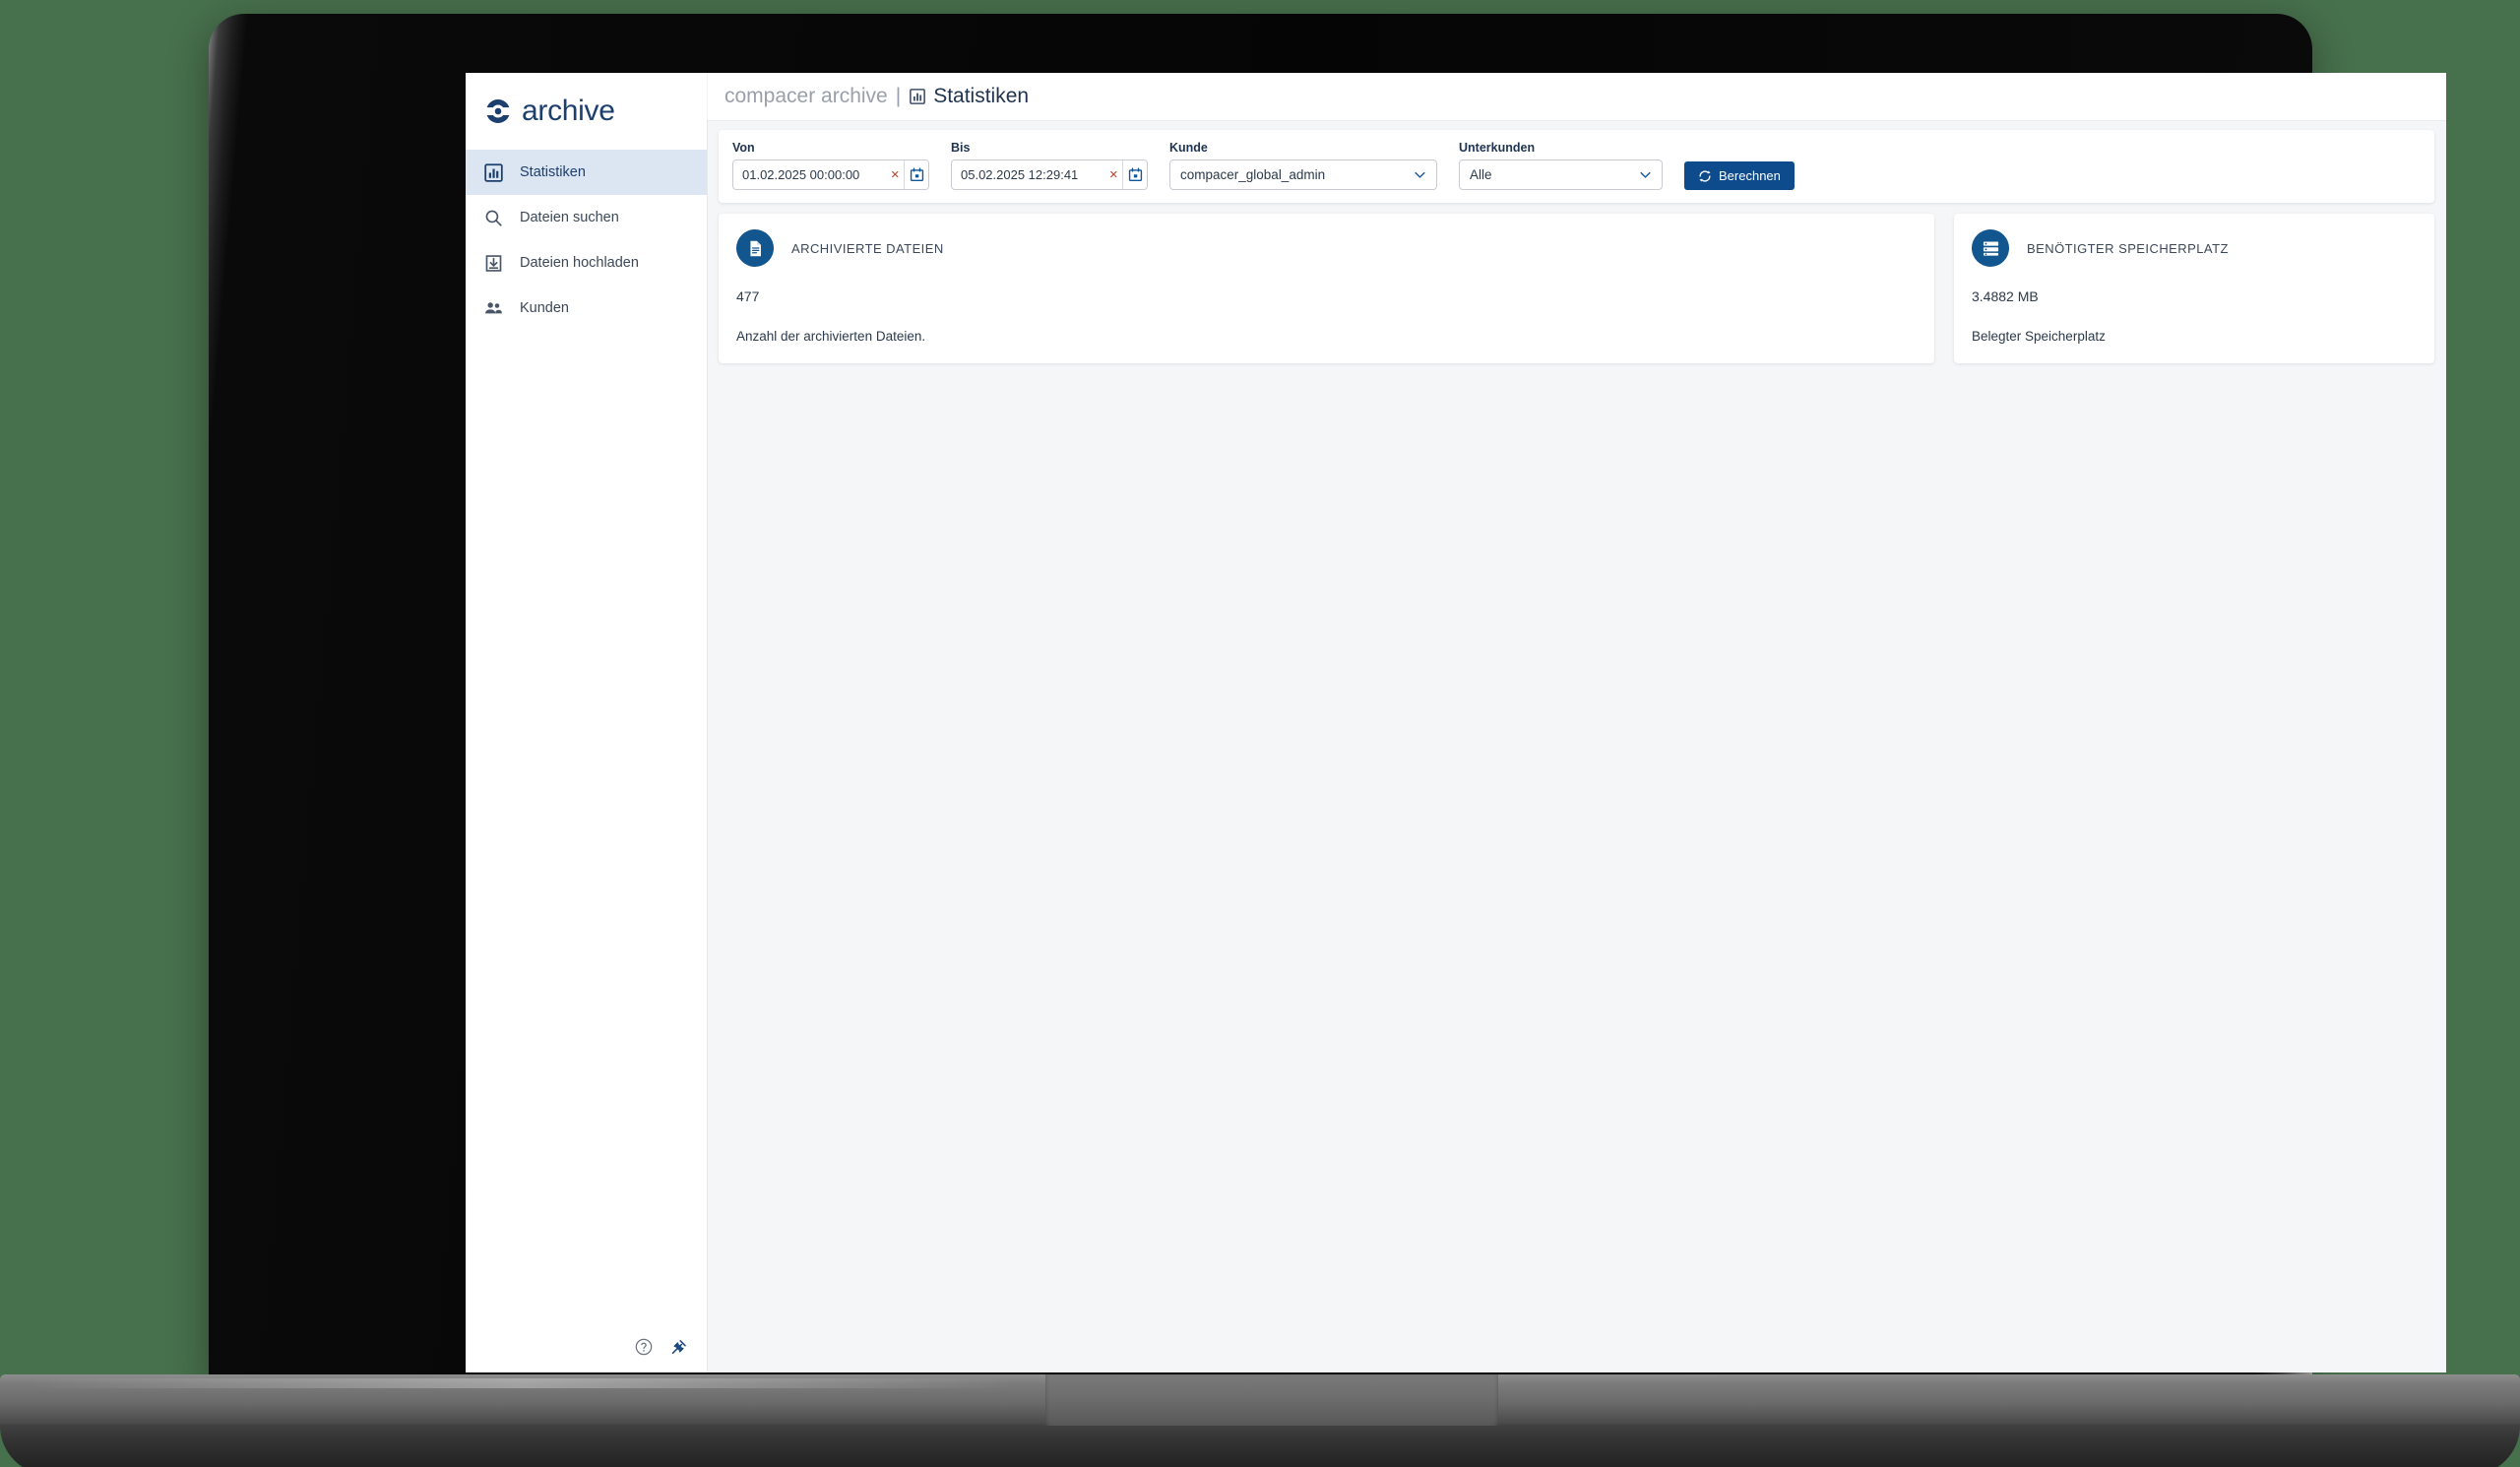  I want to click on filter-toolbar: Von ×, so click(1576, 166).